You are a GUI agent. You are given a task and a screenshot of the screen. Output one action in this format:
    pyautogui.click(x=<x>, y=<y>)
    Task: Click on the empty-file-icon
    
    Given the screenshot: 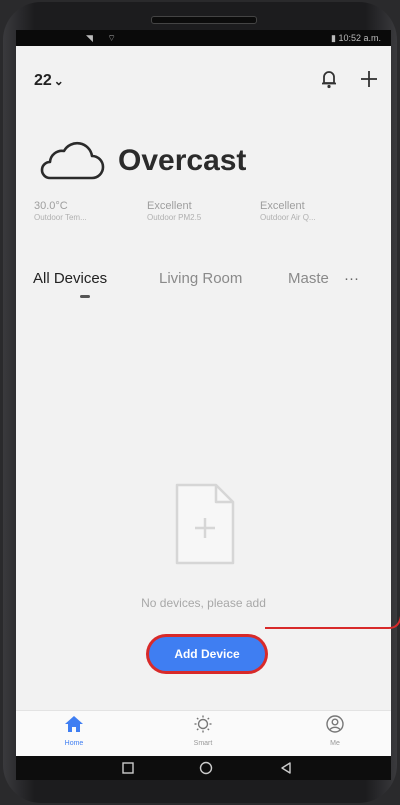 What is the action you would take?
    pyautogui.click(x=205, y=524)
    